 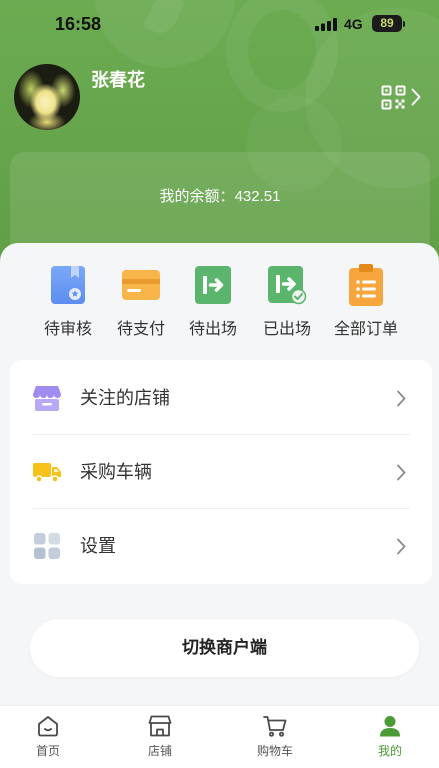 I want to click on cart-icon, so click(x=275, y=726).